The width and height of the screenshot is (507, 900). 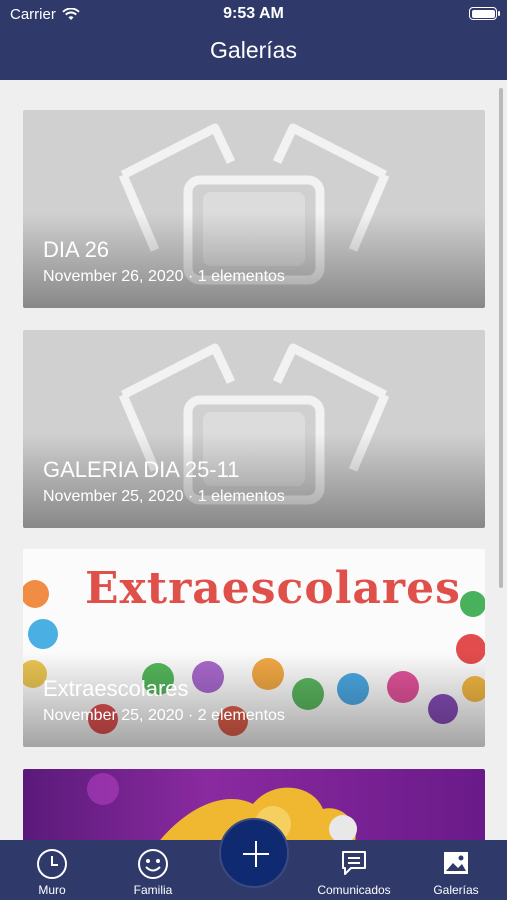 I want to click on tab-label: Galerías, so click(x=456, y=890).